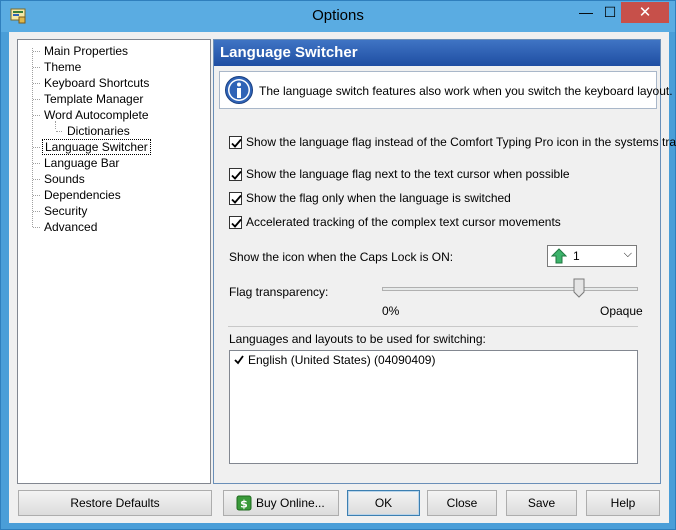 Image resolution: width=676 pixels, height=530 pixels. What do you see at coordinates (645, 12) in the screenshot?
I see `close-icon: ✕` at bounding box center [645, 12].